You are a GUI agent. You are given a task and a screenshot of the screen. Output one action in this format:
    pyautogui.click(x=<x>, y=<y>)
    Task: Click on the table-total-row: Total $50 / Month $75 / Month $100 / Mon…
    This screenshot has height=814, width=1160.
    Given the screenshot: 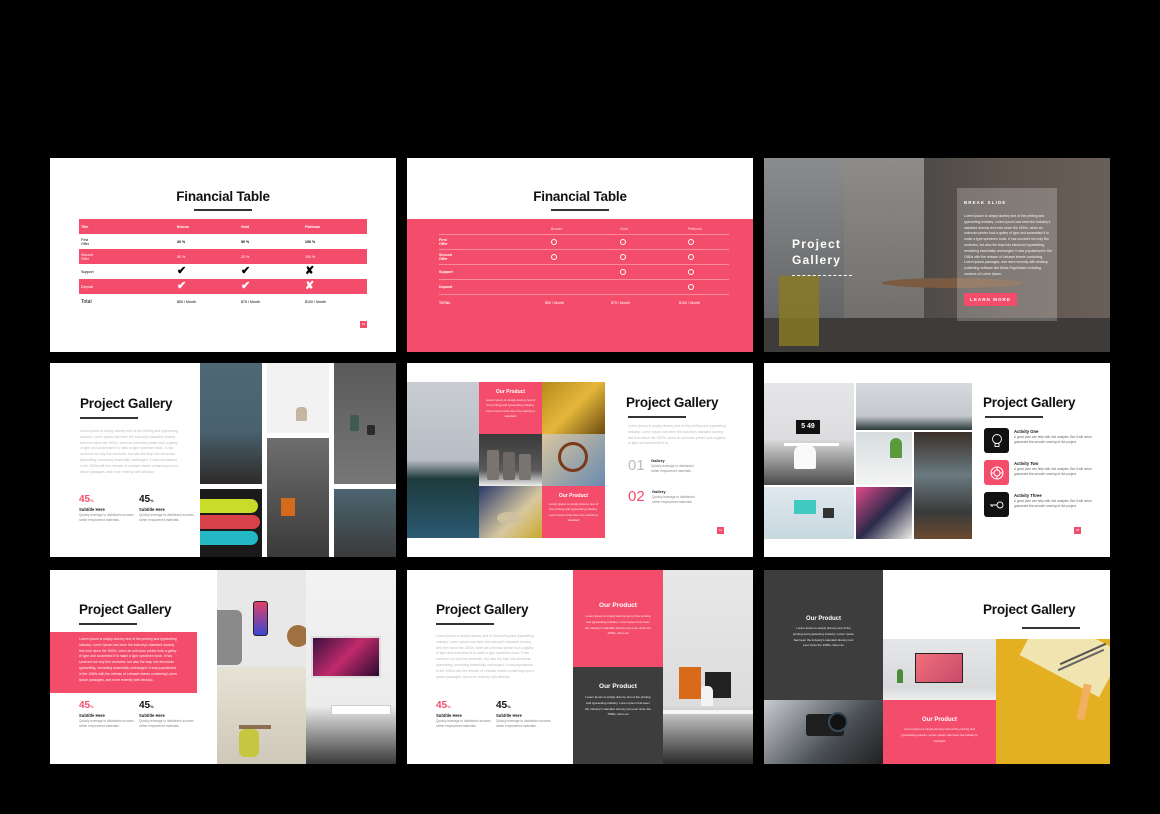 What is the action you would take?
    pyautogui.click(x=223, y=301)
    